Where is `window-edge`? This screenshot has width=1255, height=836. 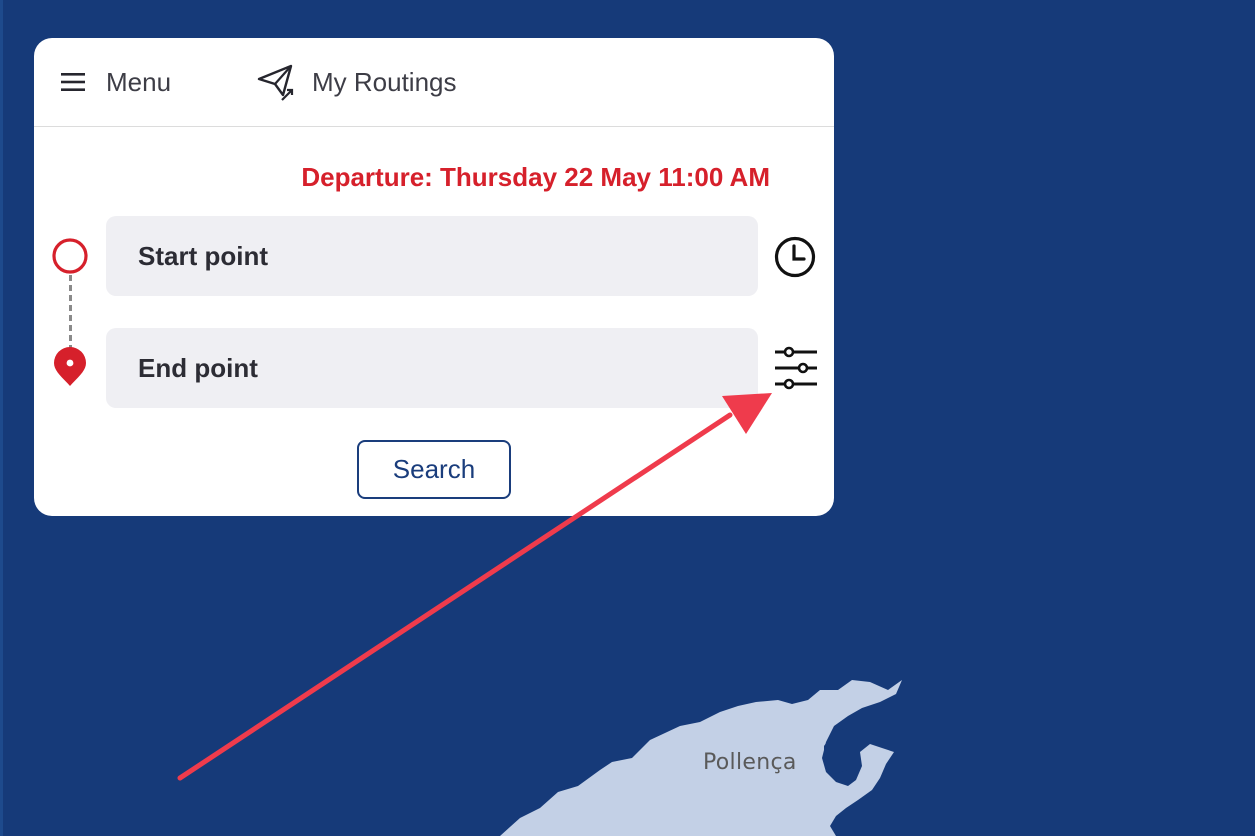
window-edge is located at coordinates (1, 418).